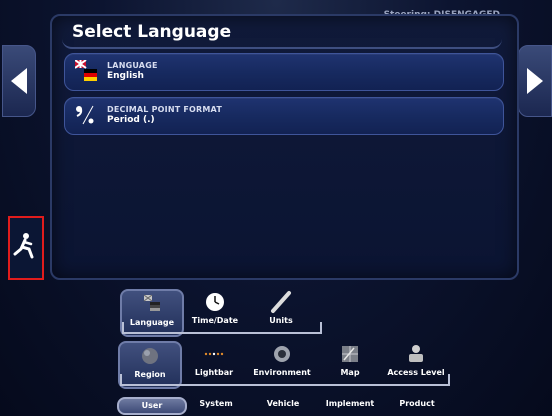 The width and height of the screenshot is (552, 416). What do you see at coordinates (283, 404) in the screenshot?
I see `tab-vehicle: Vehicle` at bounding box center [283, 404].